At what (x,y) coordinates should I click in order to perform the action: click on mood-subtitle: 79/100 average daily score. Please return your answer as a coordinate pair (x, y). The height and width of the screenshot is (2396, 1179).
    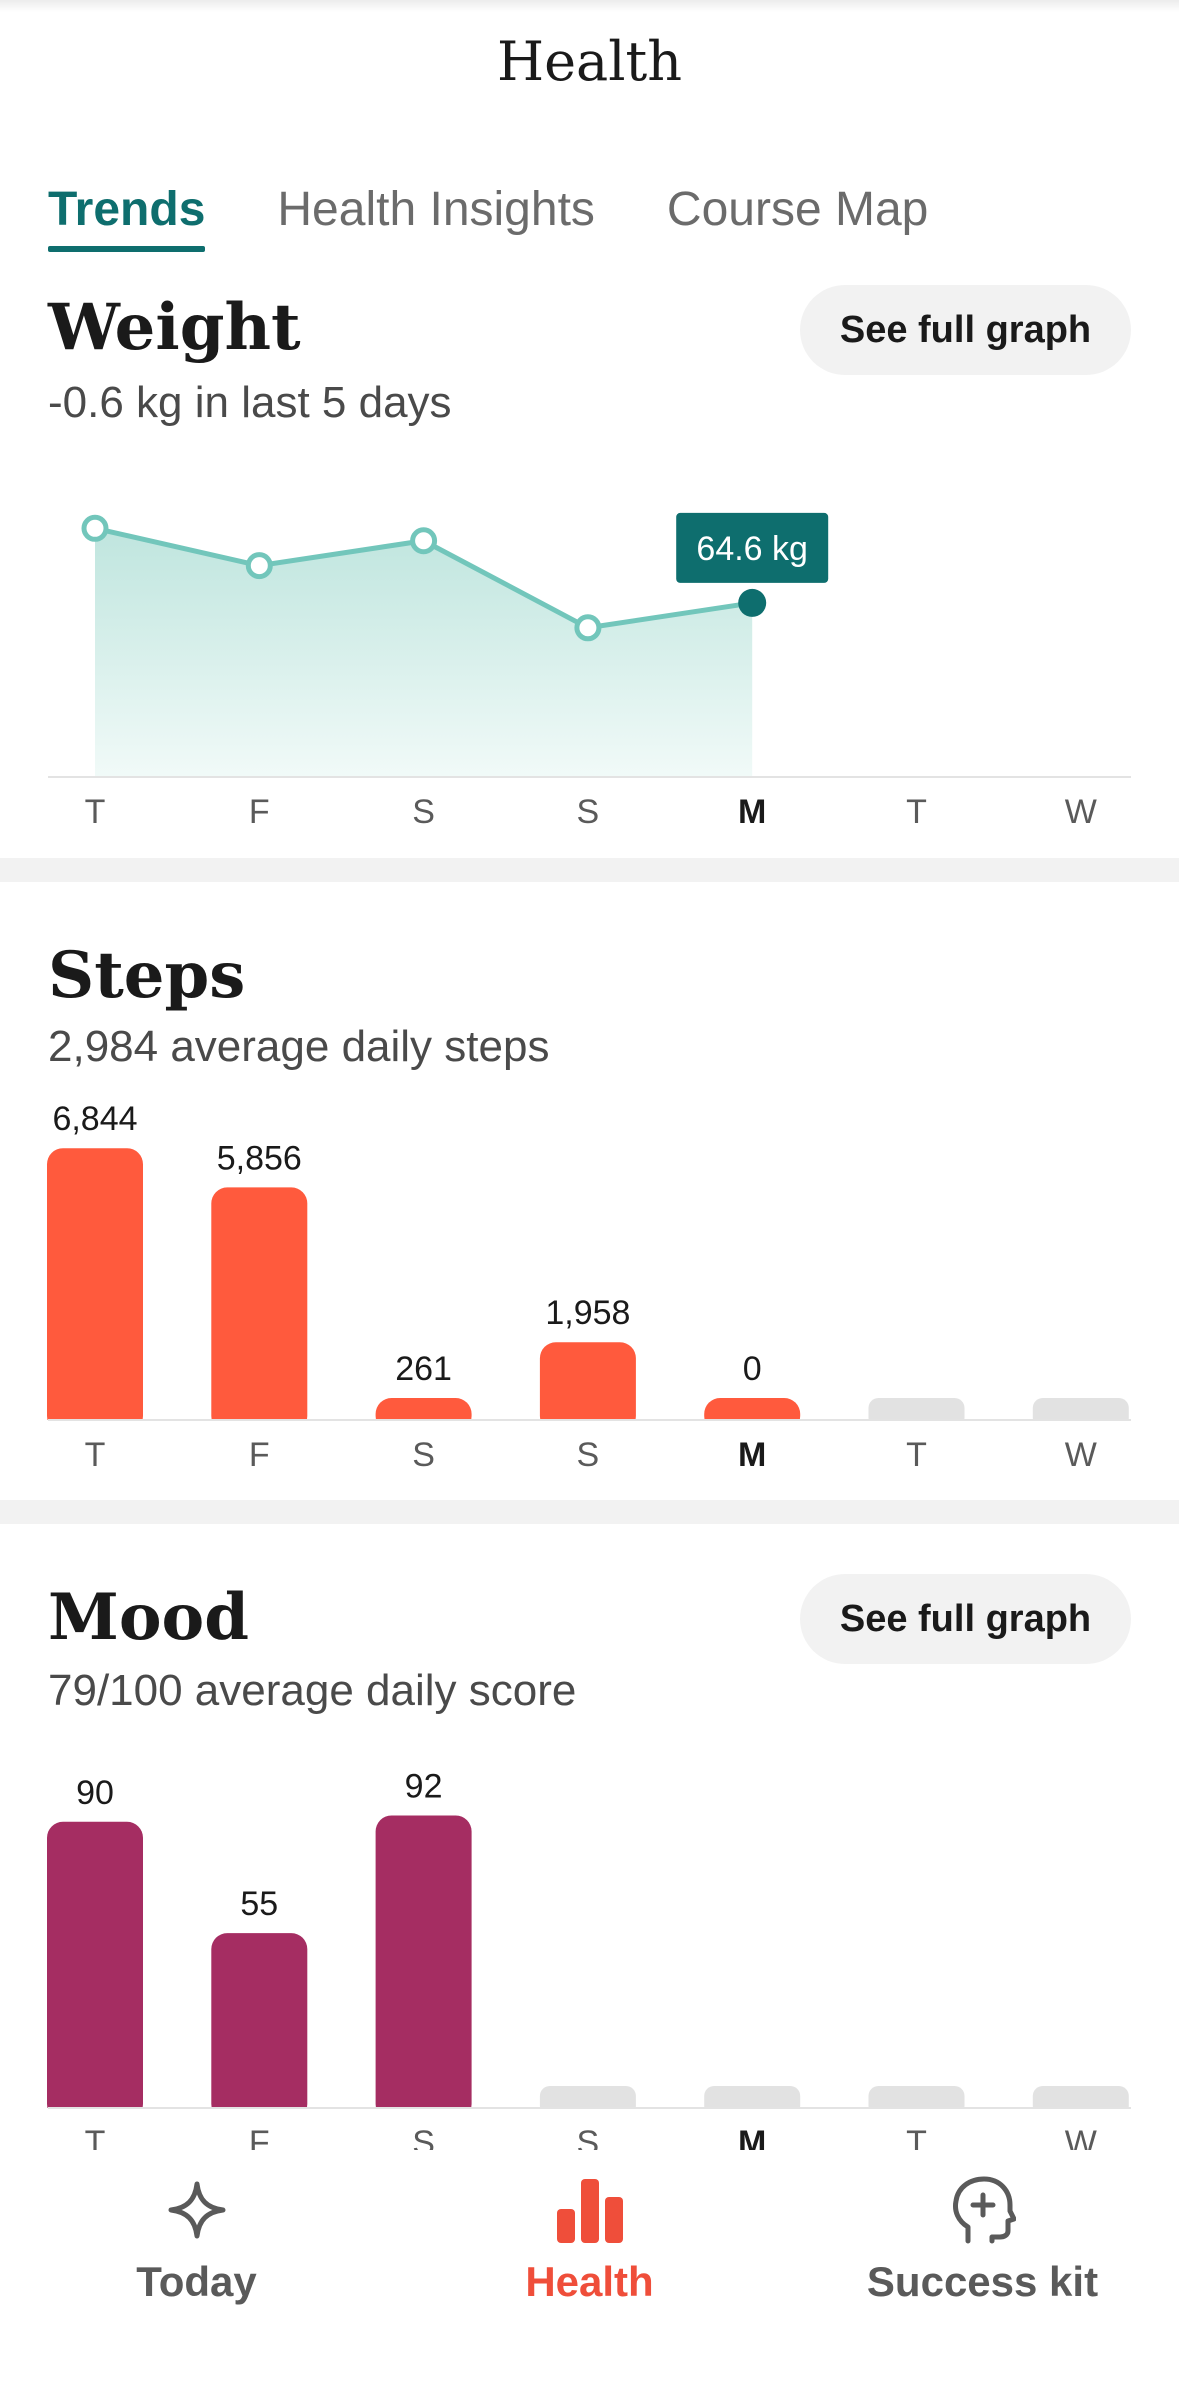
    Looking at the image, I should click on (312, 1690).